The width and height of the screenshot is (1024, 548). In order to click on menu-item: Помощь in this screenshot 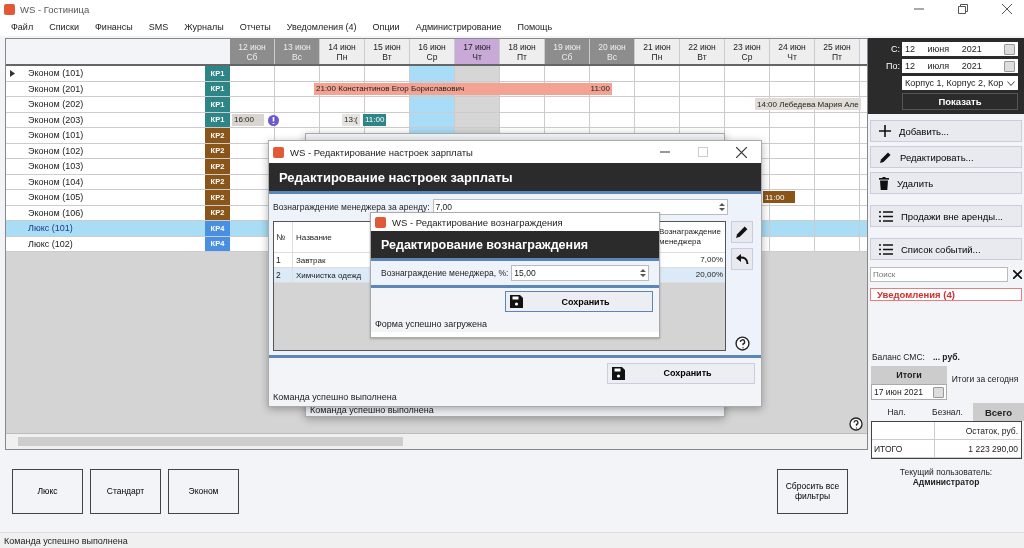, I will do `click(535, 27)`.